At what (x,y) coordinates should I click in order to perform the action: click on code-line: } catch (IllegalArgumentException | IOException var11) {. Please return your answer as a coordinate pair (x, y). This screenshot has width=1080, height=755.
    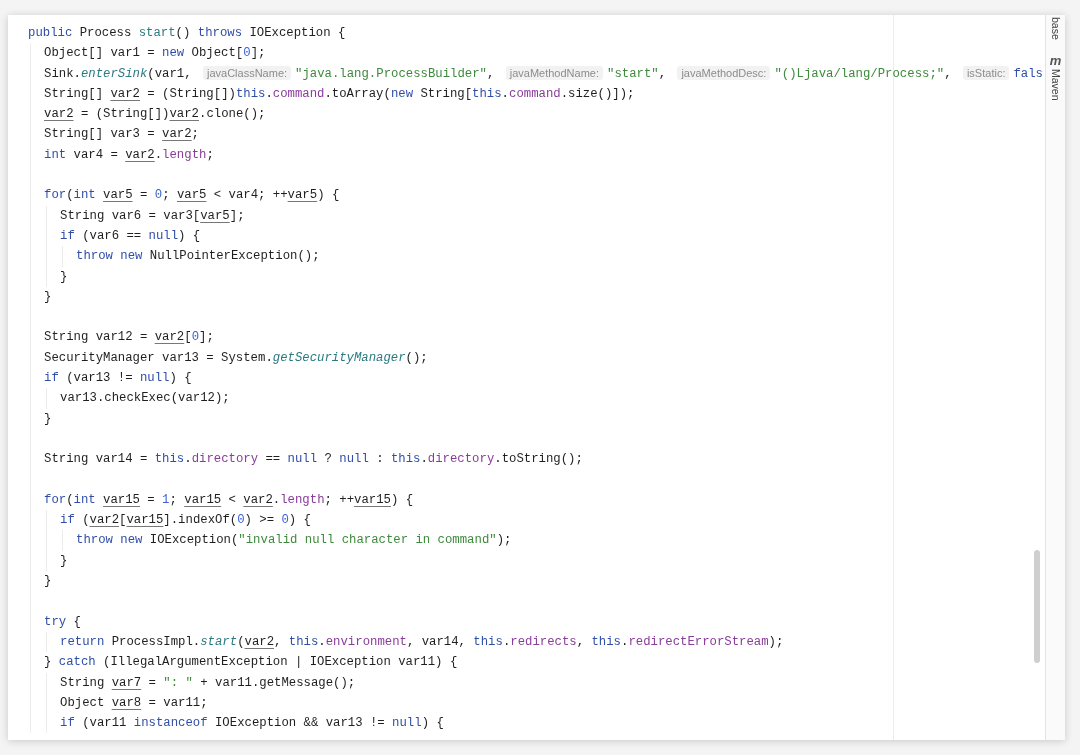
    Looking at the image, I should click on (251, 663).